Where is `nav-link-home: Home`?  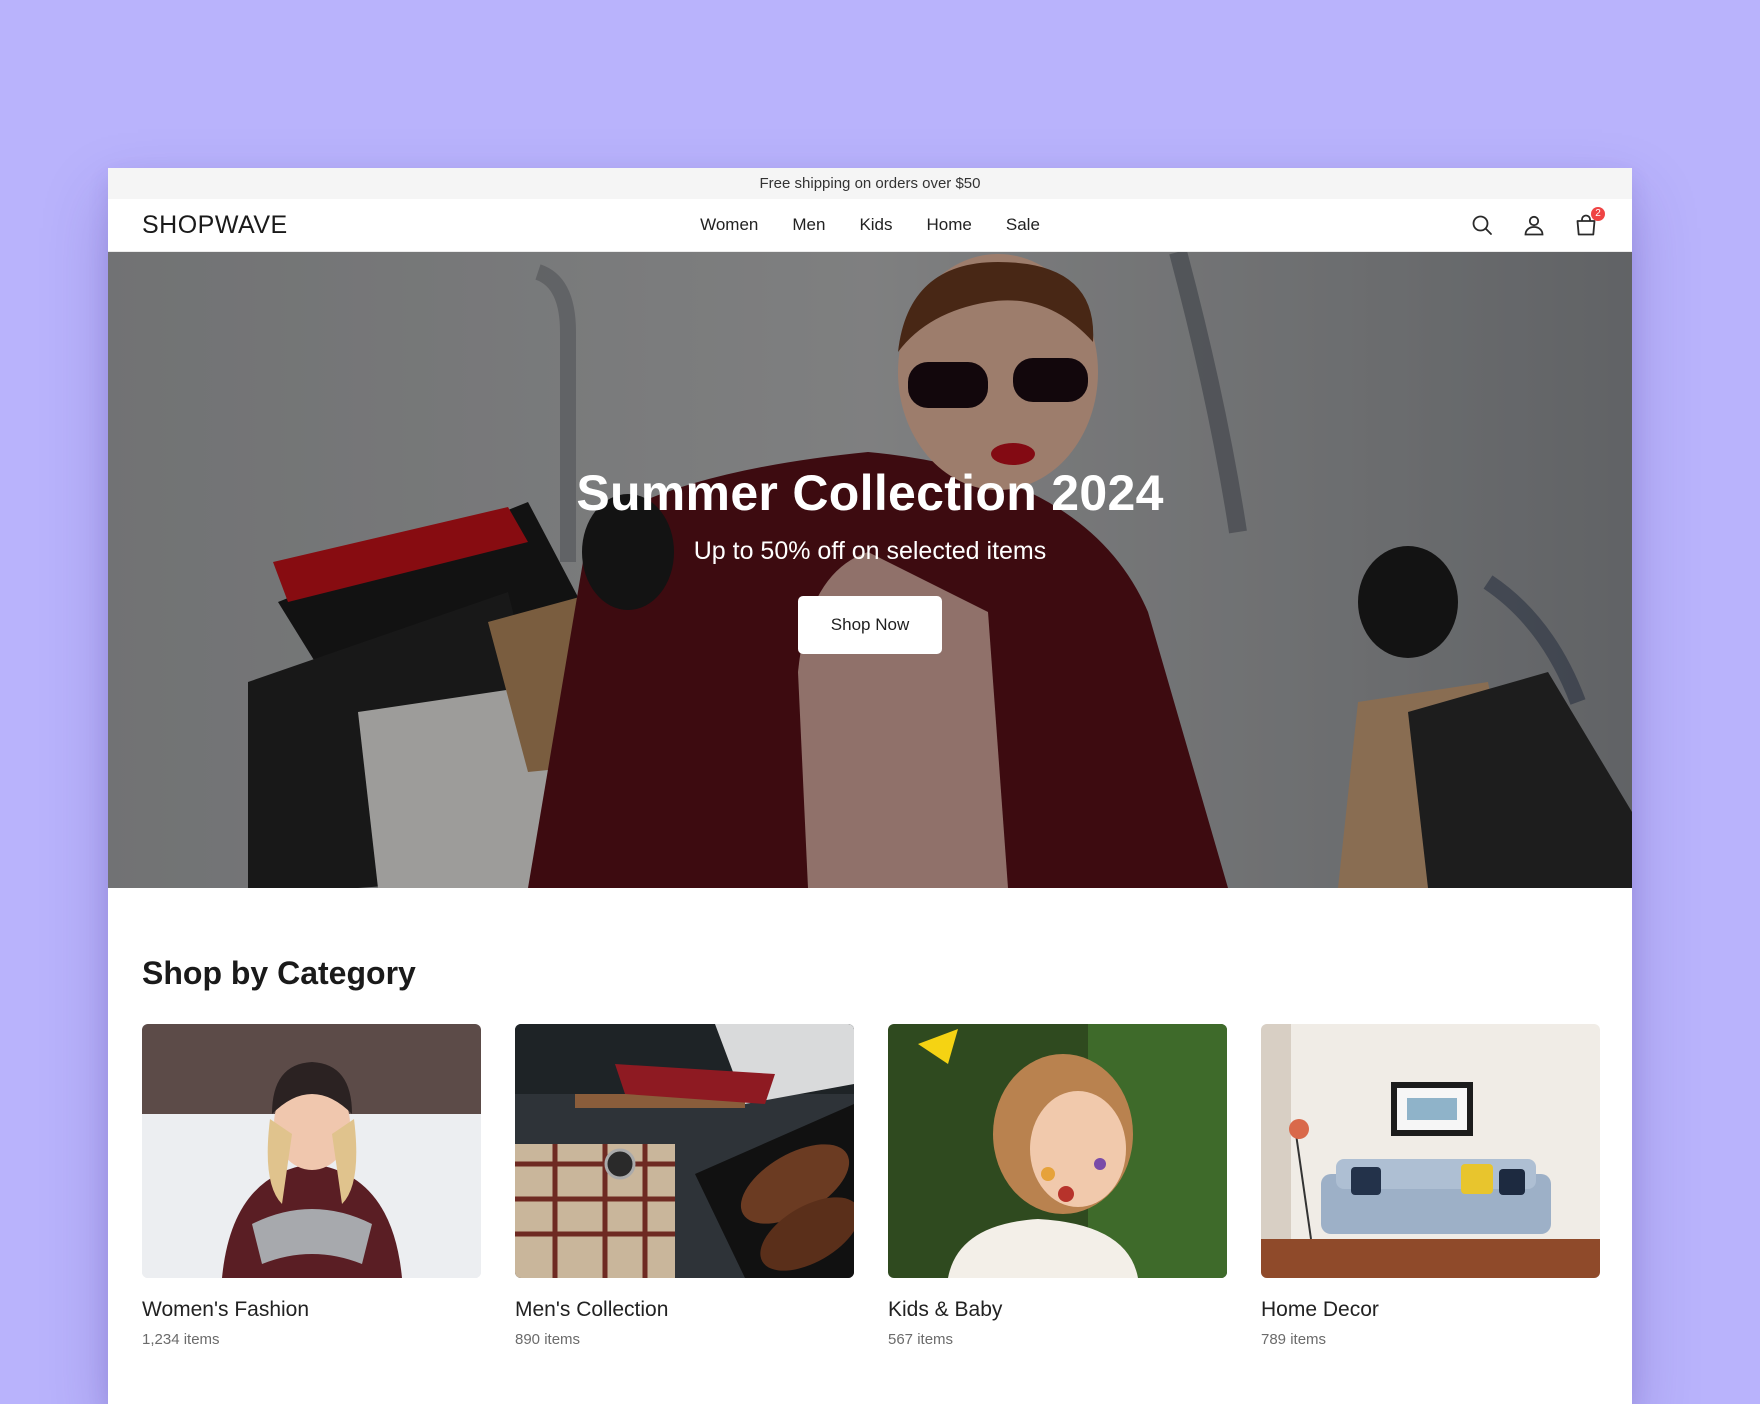 nav-link-home: Home is located at coordinates (949, 225).